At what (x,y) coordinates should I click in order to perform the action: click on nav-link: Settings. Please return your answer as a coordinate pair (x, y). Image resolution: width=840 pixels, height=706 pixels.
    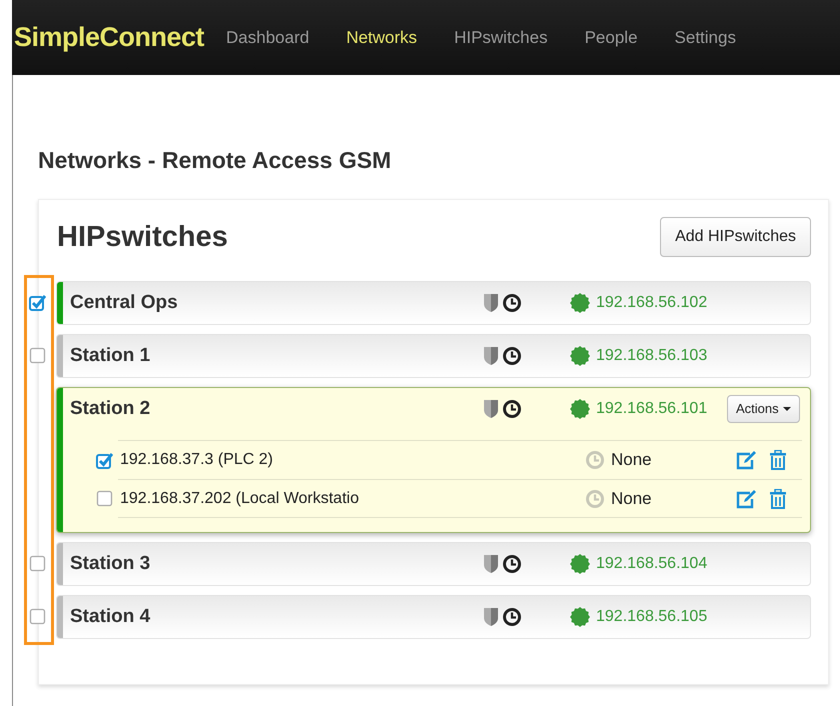
    Looking at the image, I should click on (705, 37).